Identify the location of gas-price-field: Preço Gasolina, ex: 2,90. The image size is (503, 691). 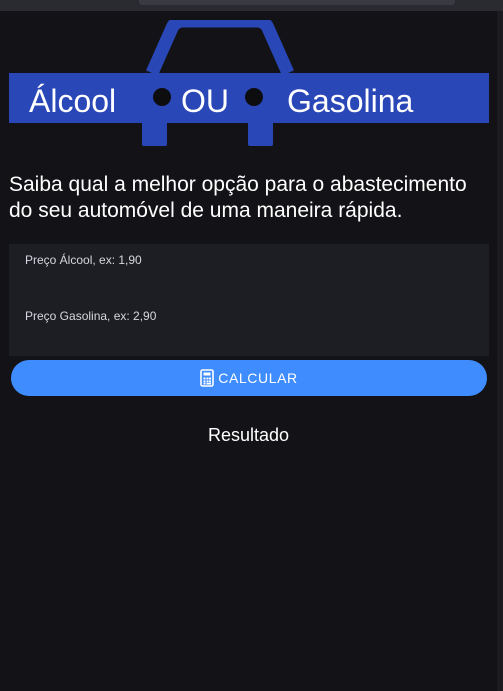
(249, 328).